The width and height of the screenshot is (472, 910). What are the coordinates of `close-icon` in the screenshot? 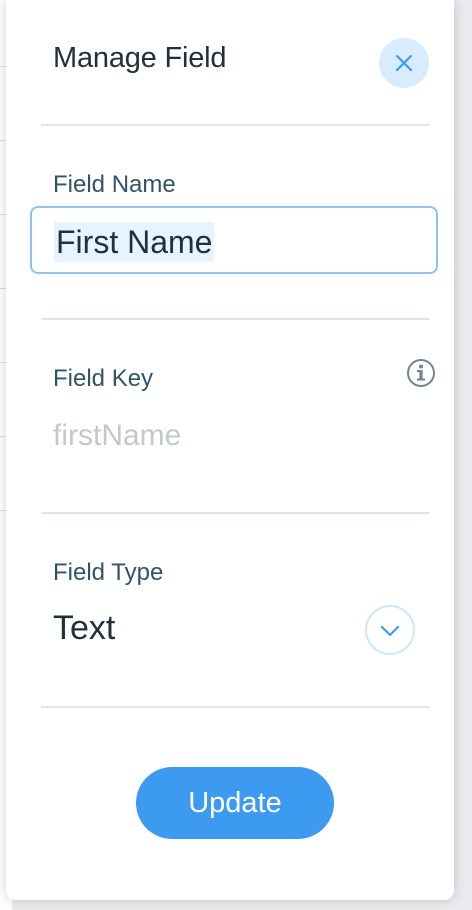 It's located at (404, 63).